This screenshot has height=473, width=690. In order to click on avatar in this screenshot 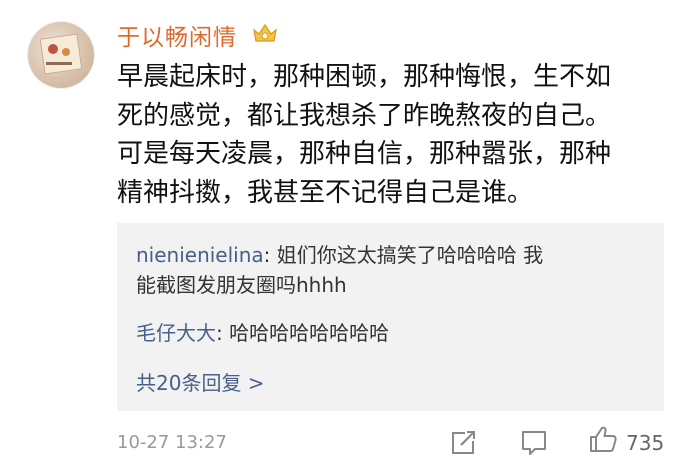, I will do `click(61, 55)`.